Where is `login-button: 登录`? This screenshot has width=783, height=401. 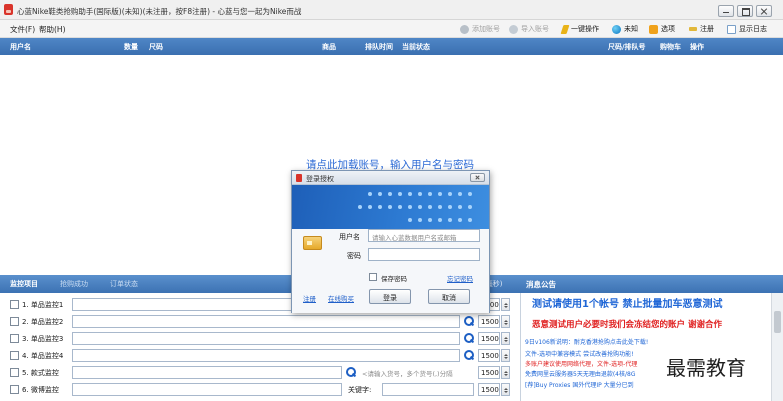
login-button: 登录 is located at coordinates (390, 296).